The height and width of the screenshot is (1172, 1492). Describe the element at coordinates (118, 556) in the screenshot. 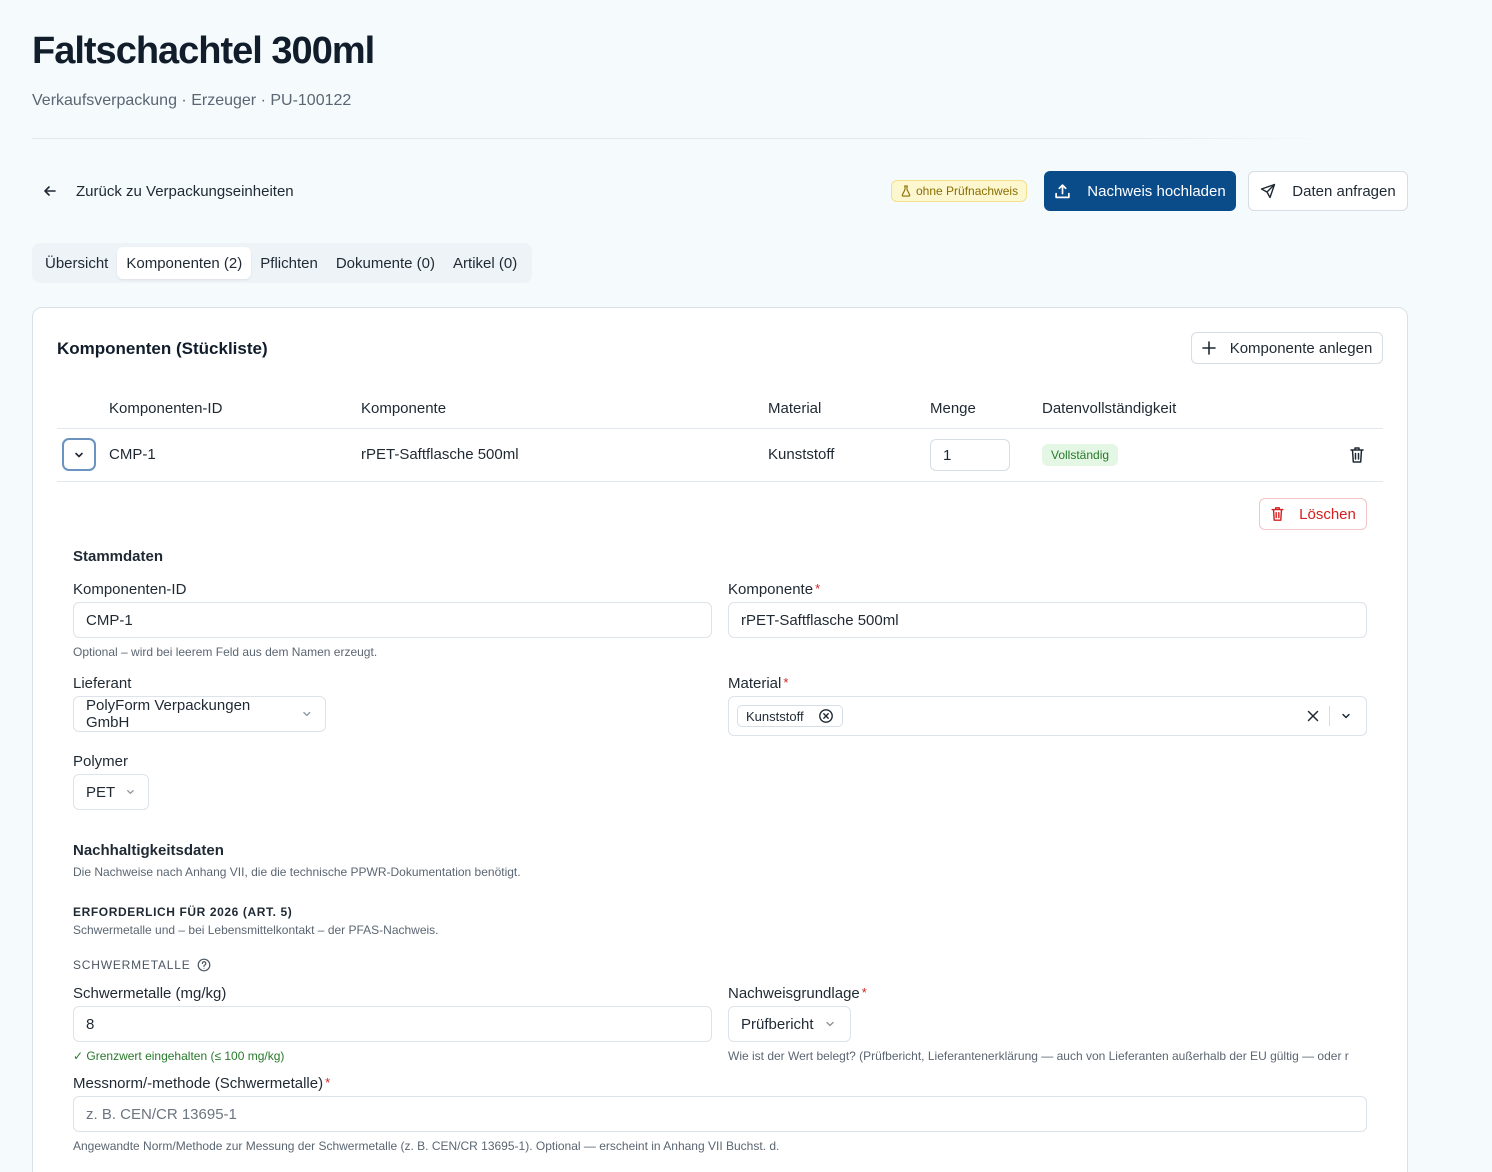

I see `stammdaten-heading: Stammdaten` at that location.